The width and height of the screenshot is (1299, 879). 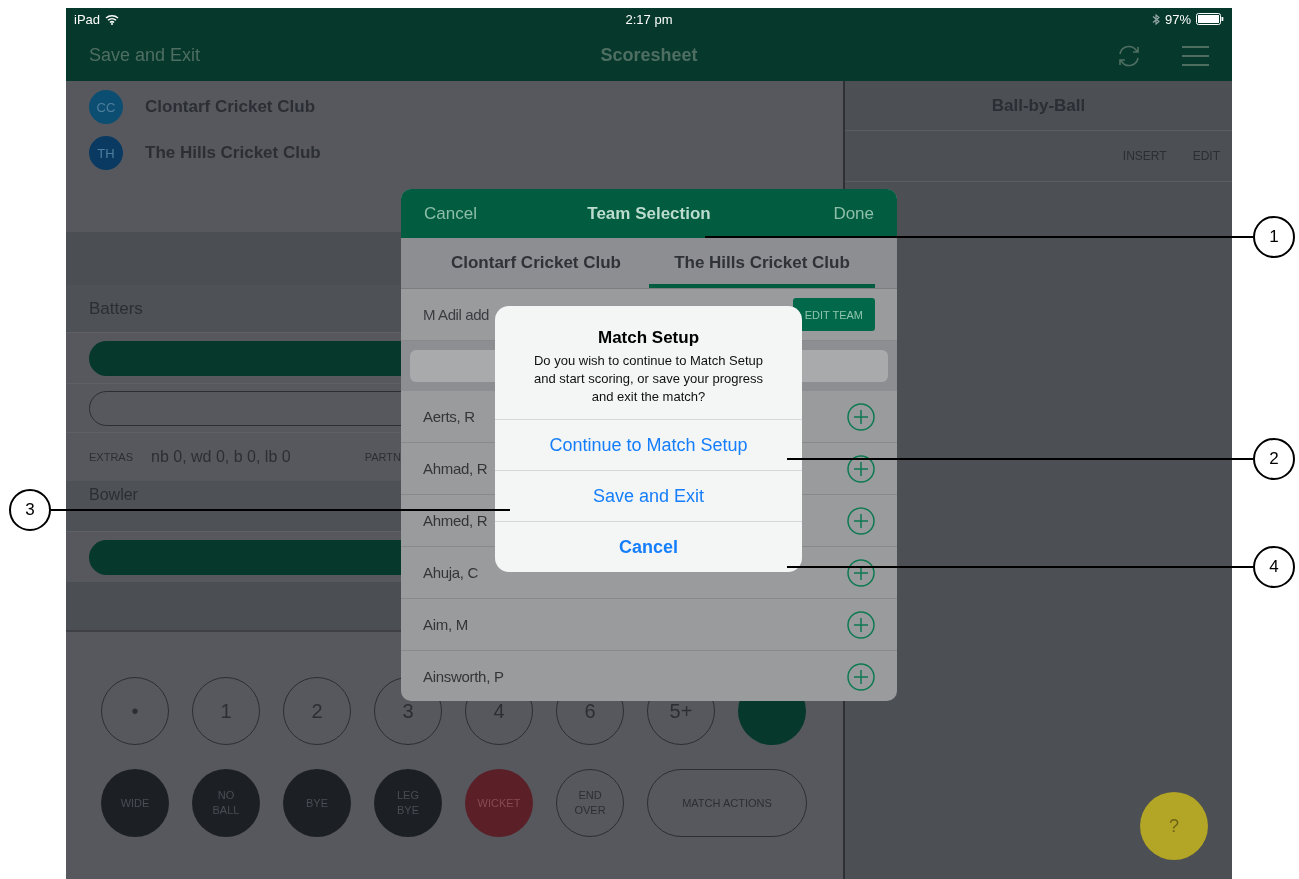 What do you see at coordinates (1178, 19) in the screenshot?
I see `battery-percent: 97%` at bounding box center [1178, 19].